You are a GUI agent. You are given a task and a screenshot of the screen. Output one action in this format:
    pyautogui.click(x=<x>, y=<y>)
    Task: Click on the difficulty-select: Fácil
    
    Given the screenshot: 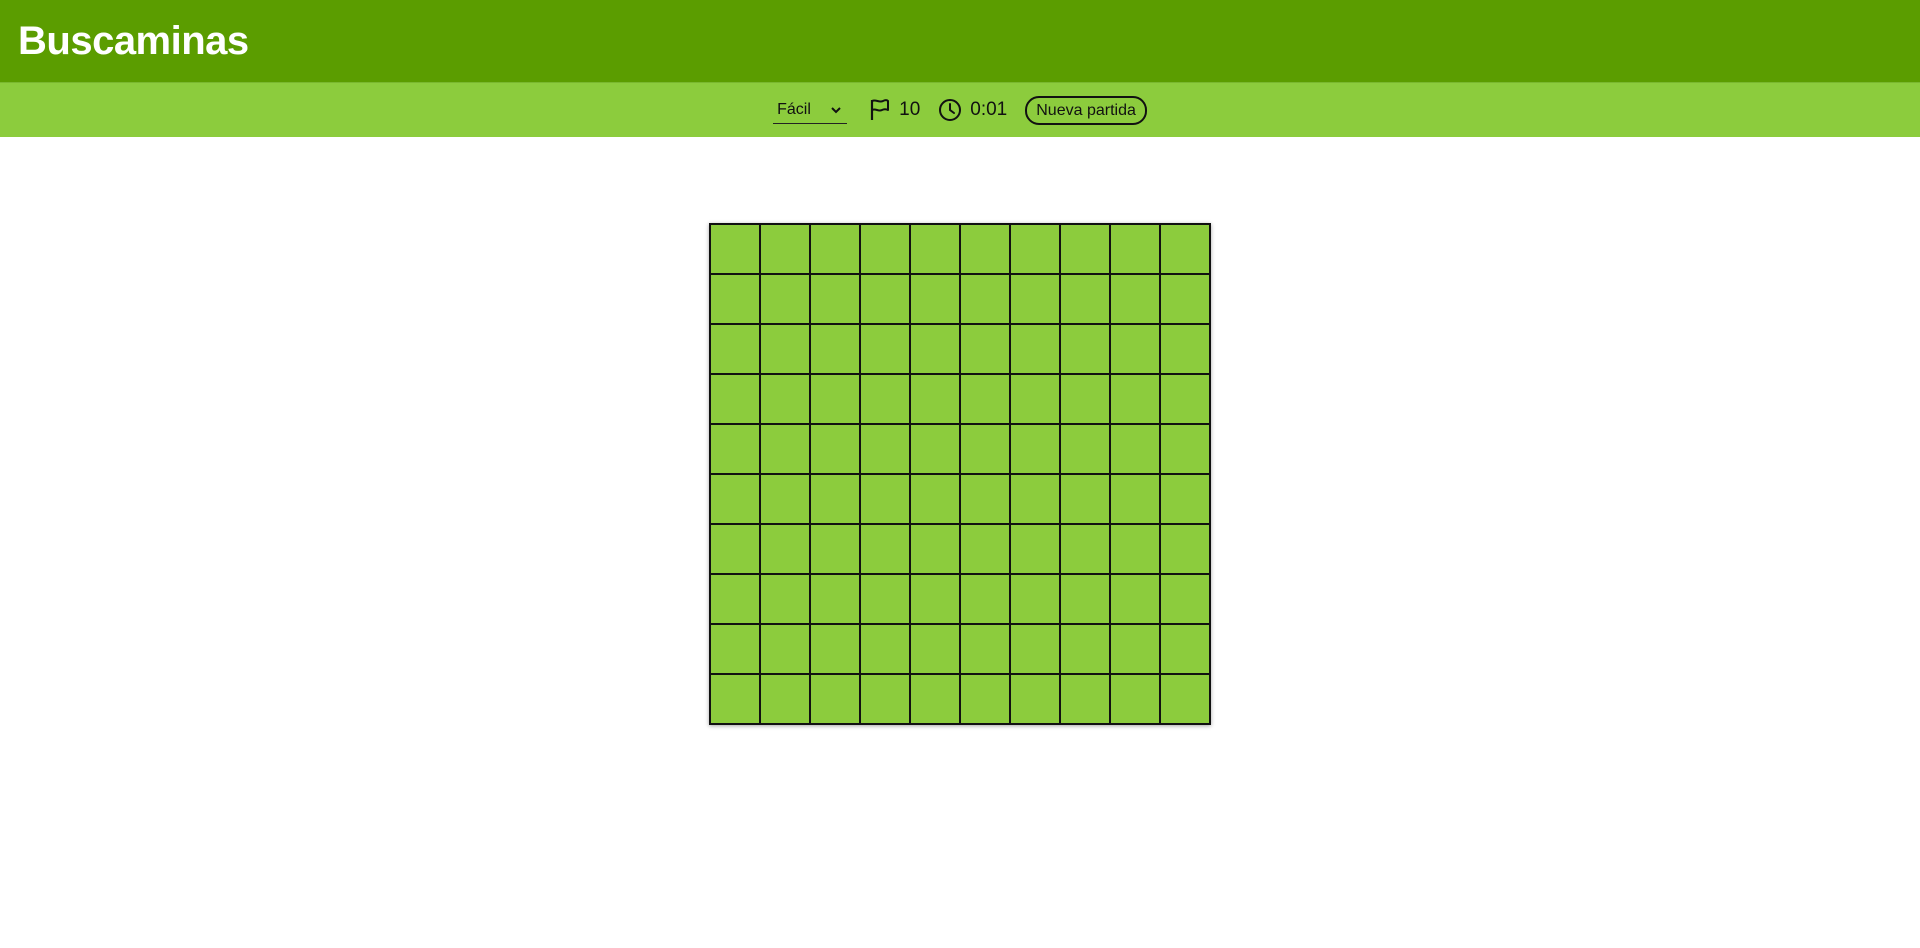 What is the action you would take?
    pyautogui.click(x=810, y=110)
    